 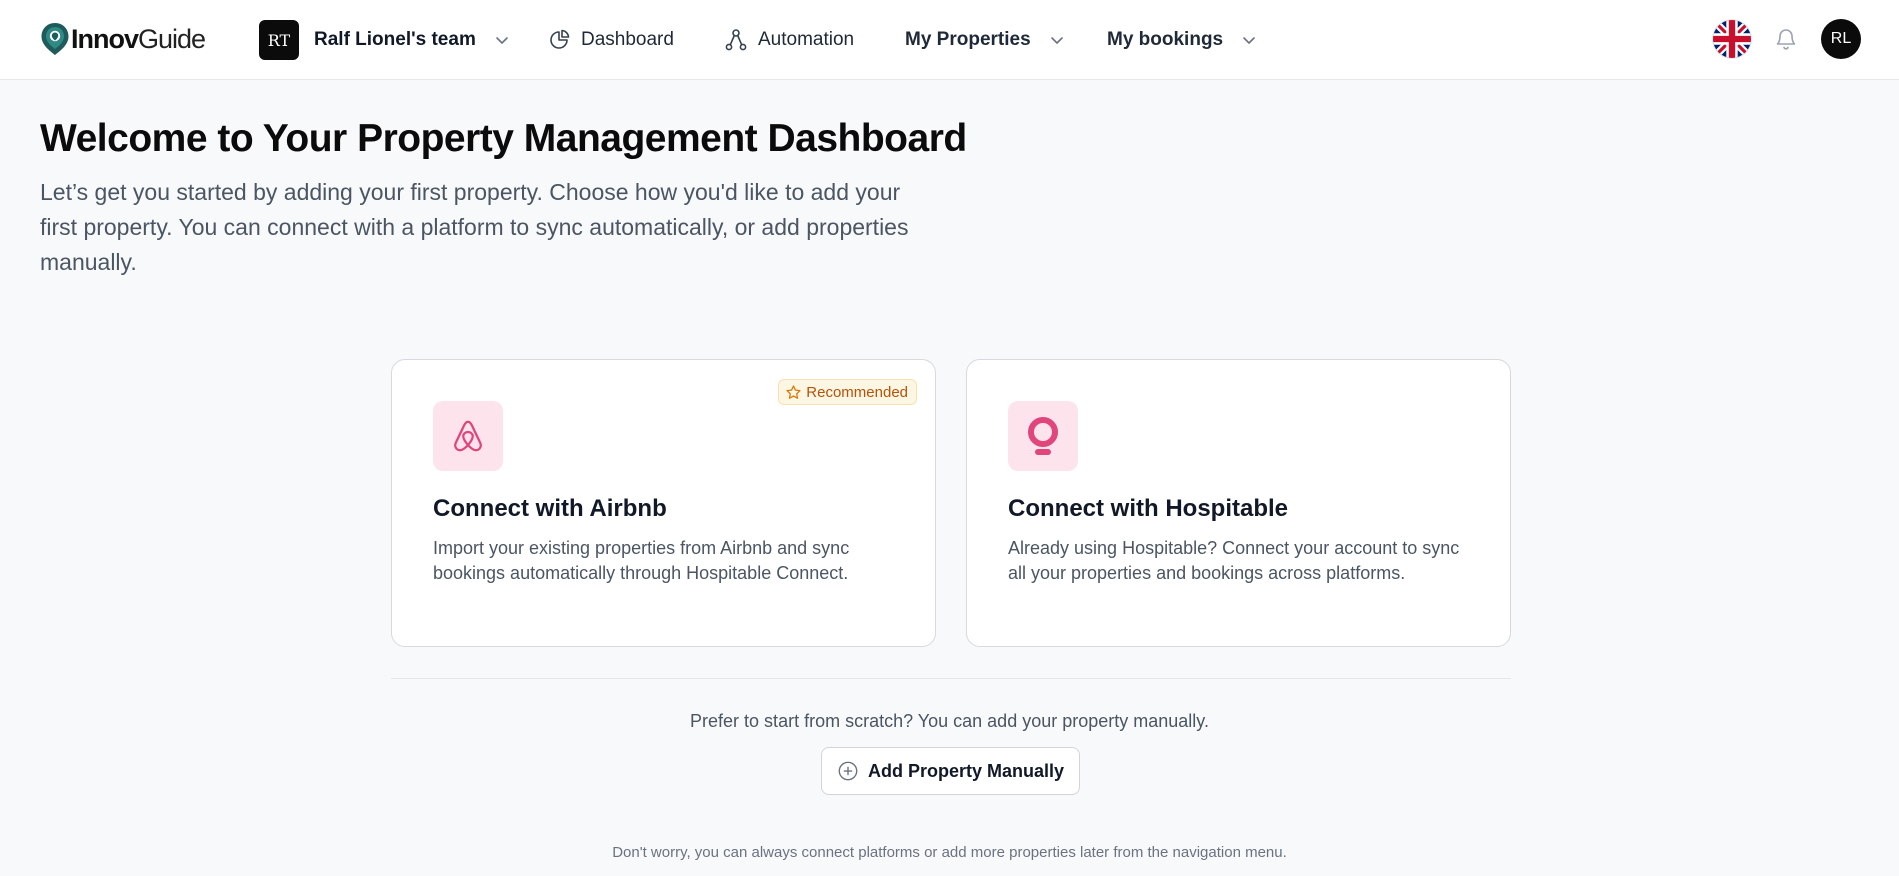 I want to click on logo-wordmark-bold: Innov, so click(x=105, y=38).